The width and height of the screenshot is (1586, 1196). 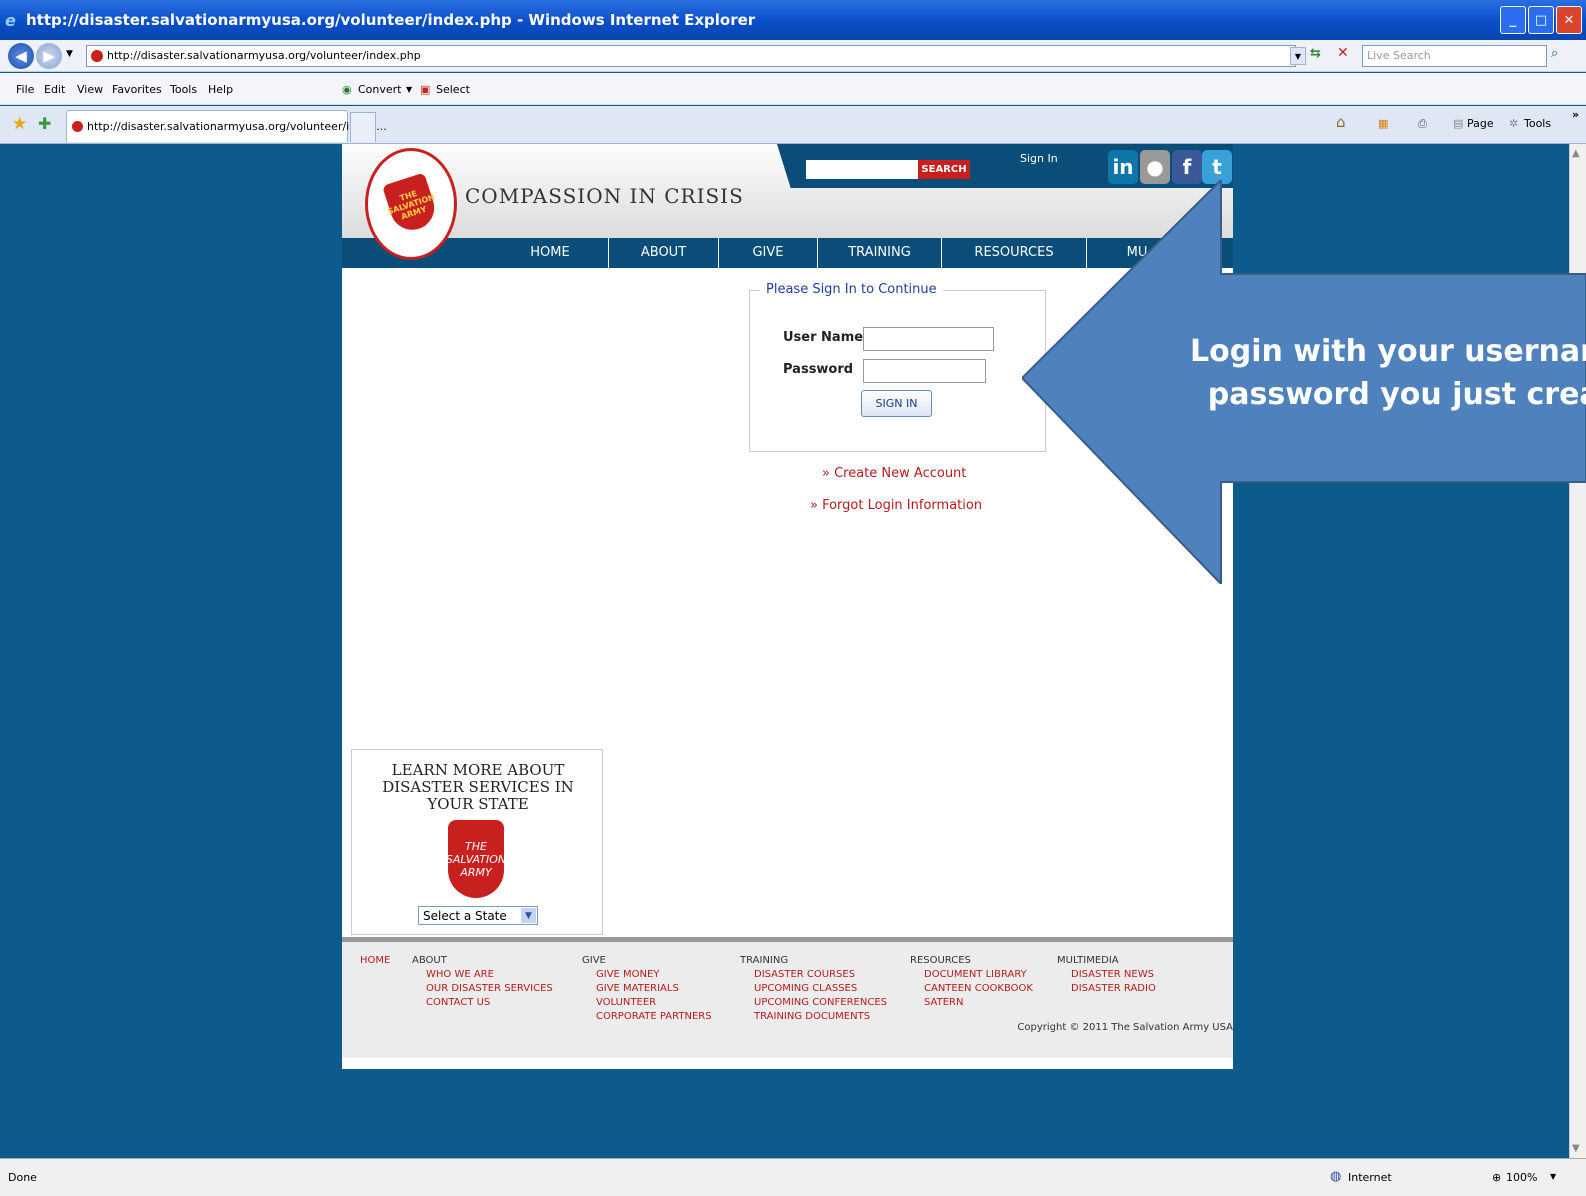 I want to click on site-search-input, so click(x=862, y=169).